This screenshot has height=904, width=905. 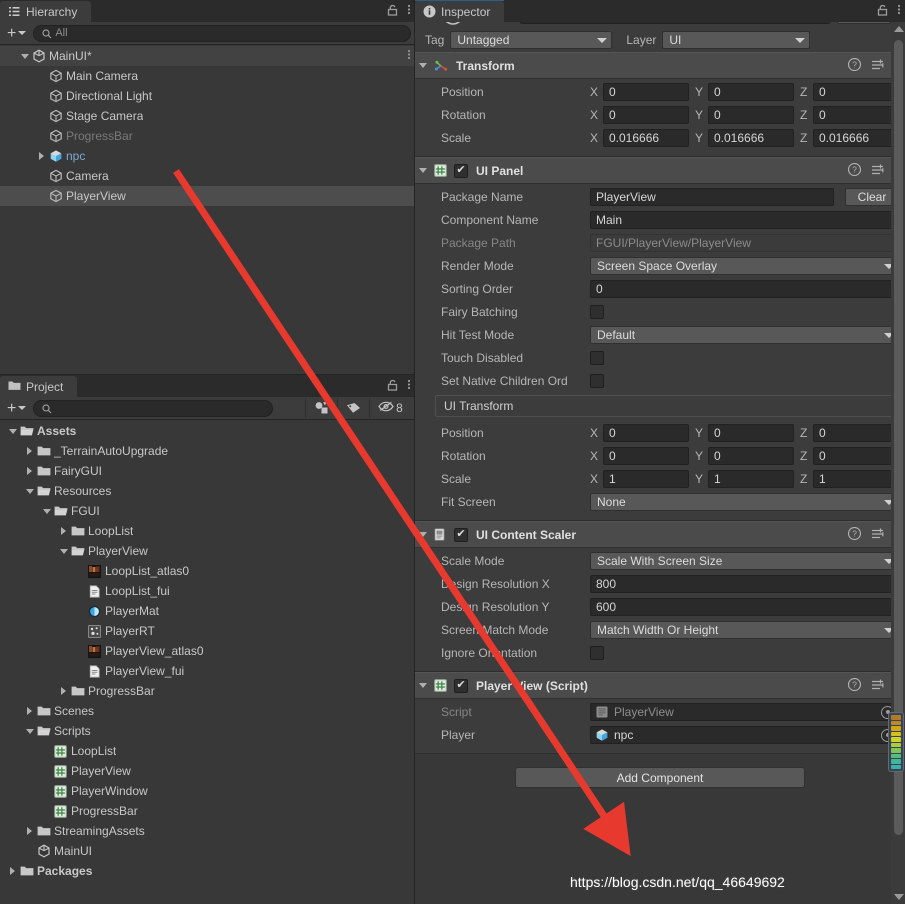 What do you see at coordinates (207, 96) in the screenshot?
I see `hierarchy-row-directional-light: Directional Light` at bounding box center [207, 96].